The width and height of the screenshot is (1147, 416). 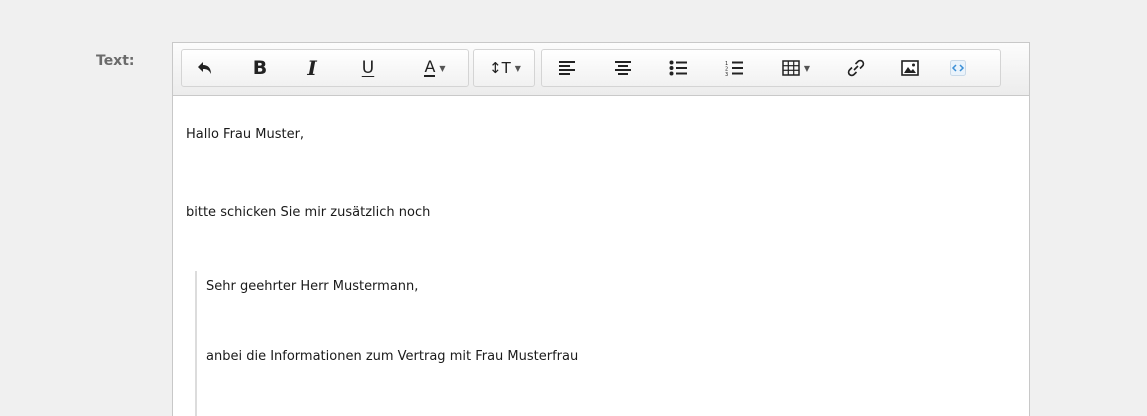 What do you see at coordinates (312, 286) in the screenshot?
I see `quote-salutation: Sehr geehrter Herr Mustermann,` at bounding box center [312, 286].